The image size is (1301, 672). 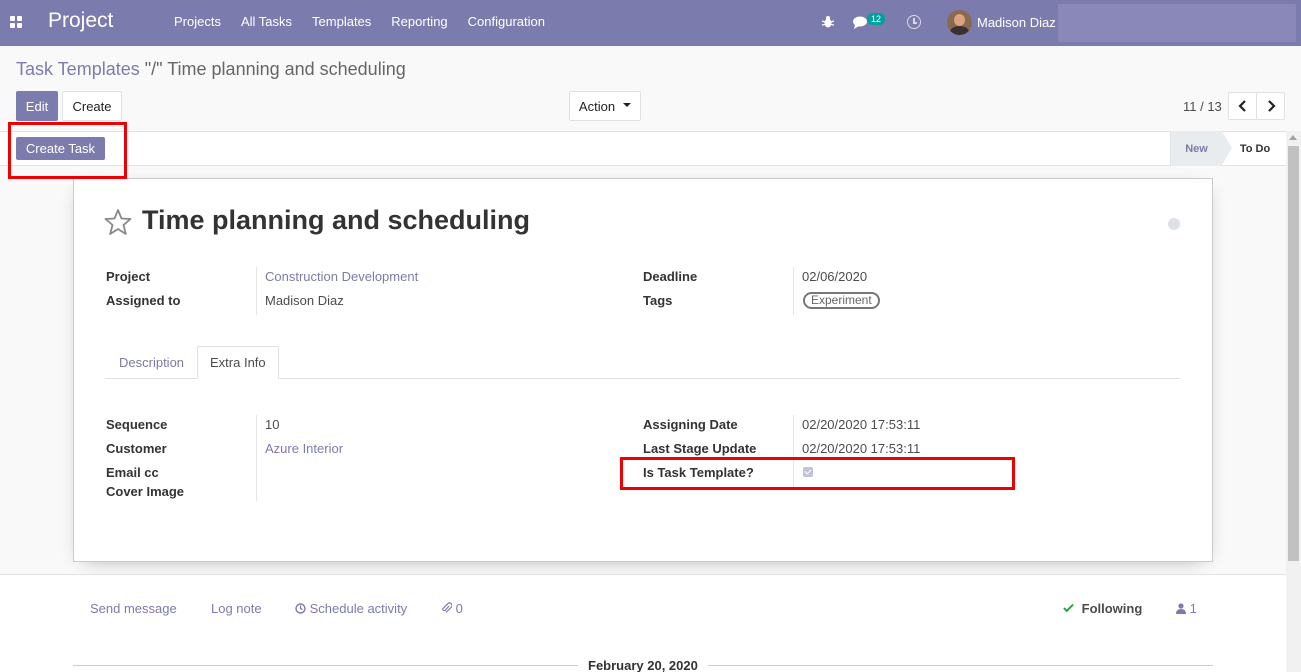 What do you see at coordinates (1293, 137) in the screenshot?
I see `scroll-up-arrow-icon` at bounding box center [1293, 137].